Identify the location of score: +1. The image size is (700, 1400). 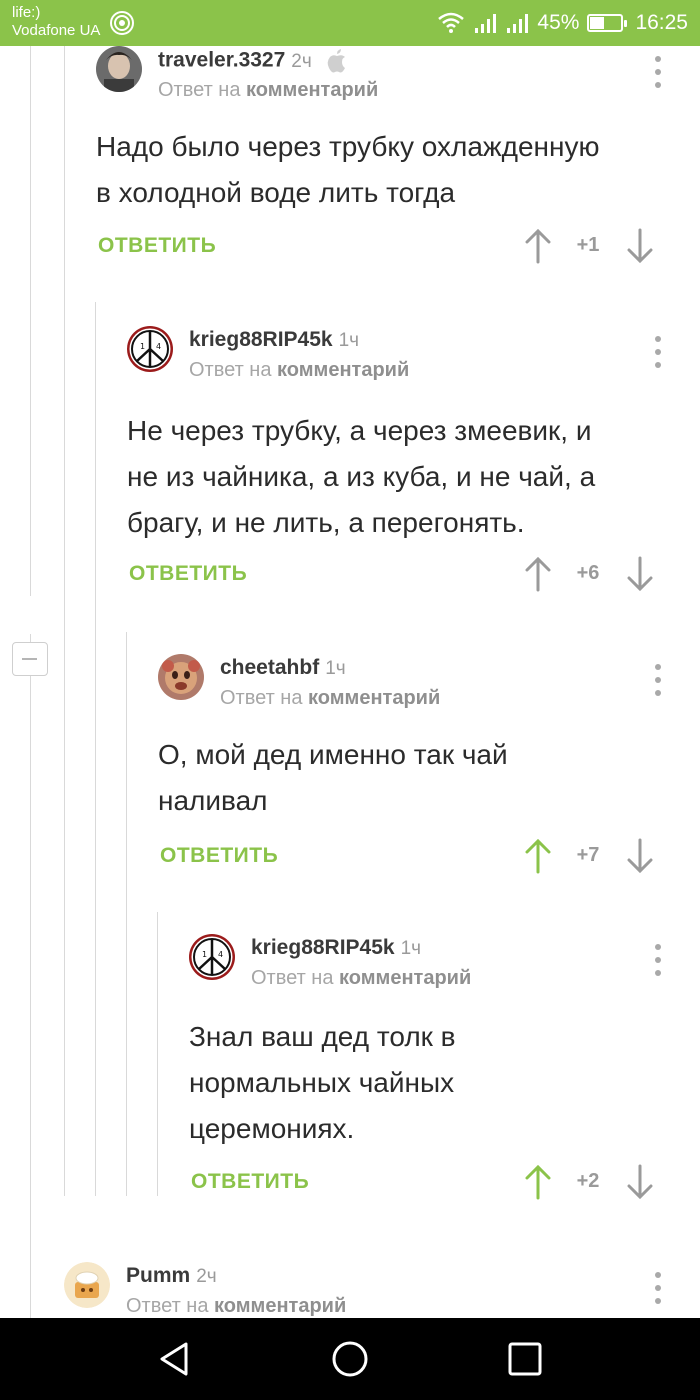
(588, 245).